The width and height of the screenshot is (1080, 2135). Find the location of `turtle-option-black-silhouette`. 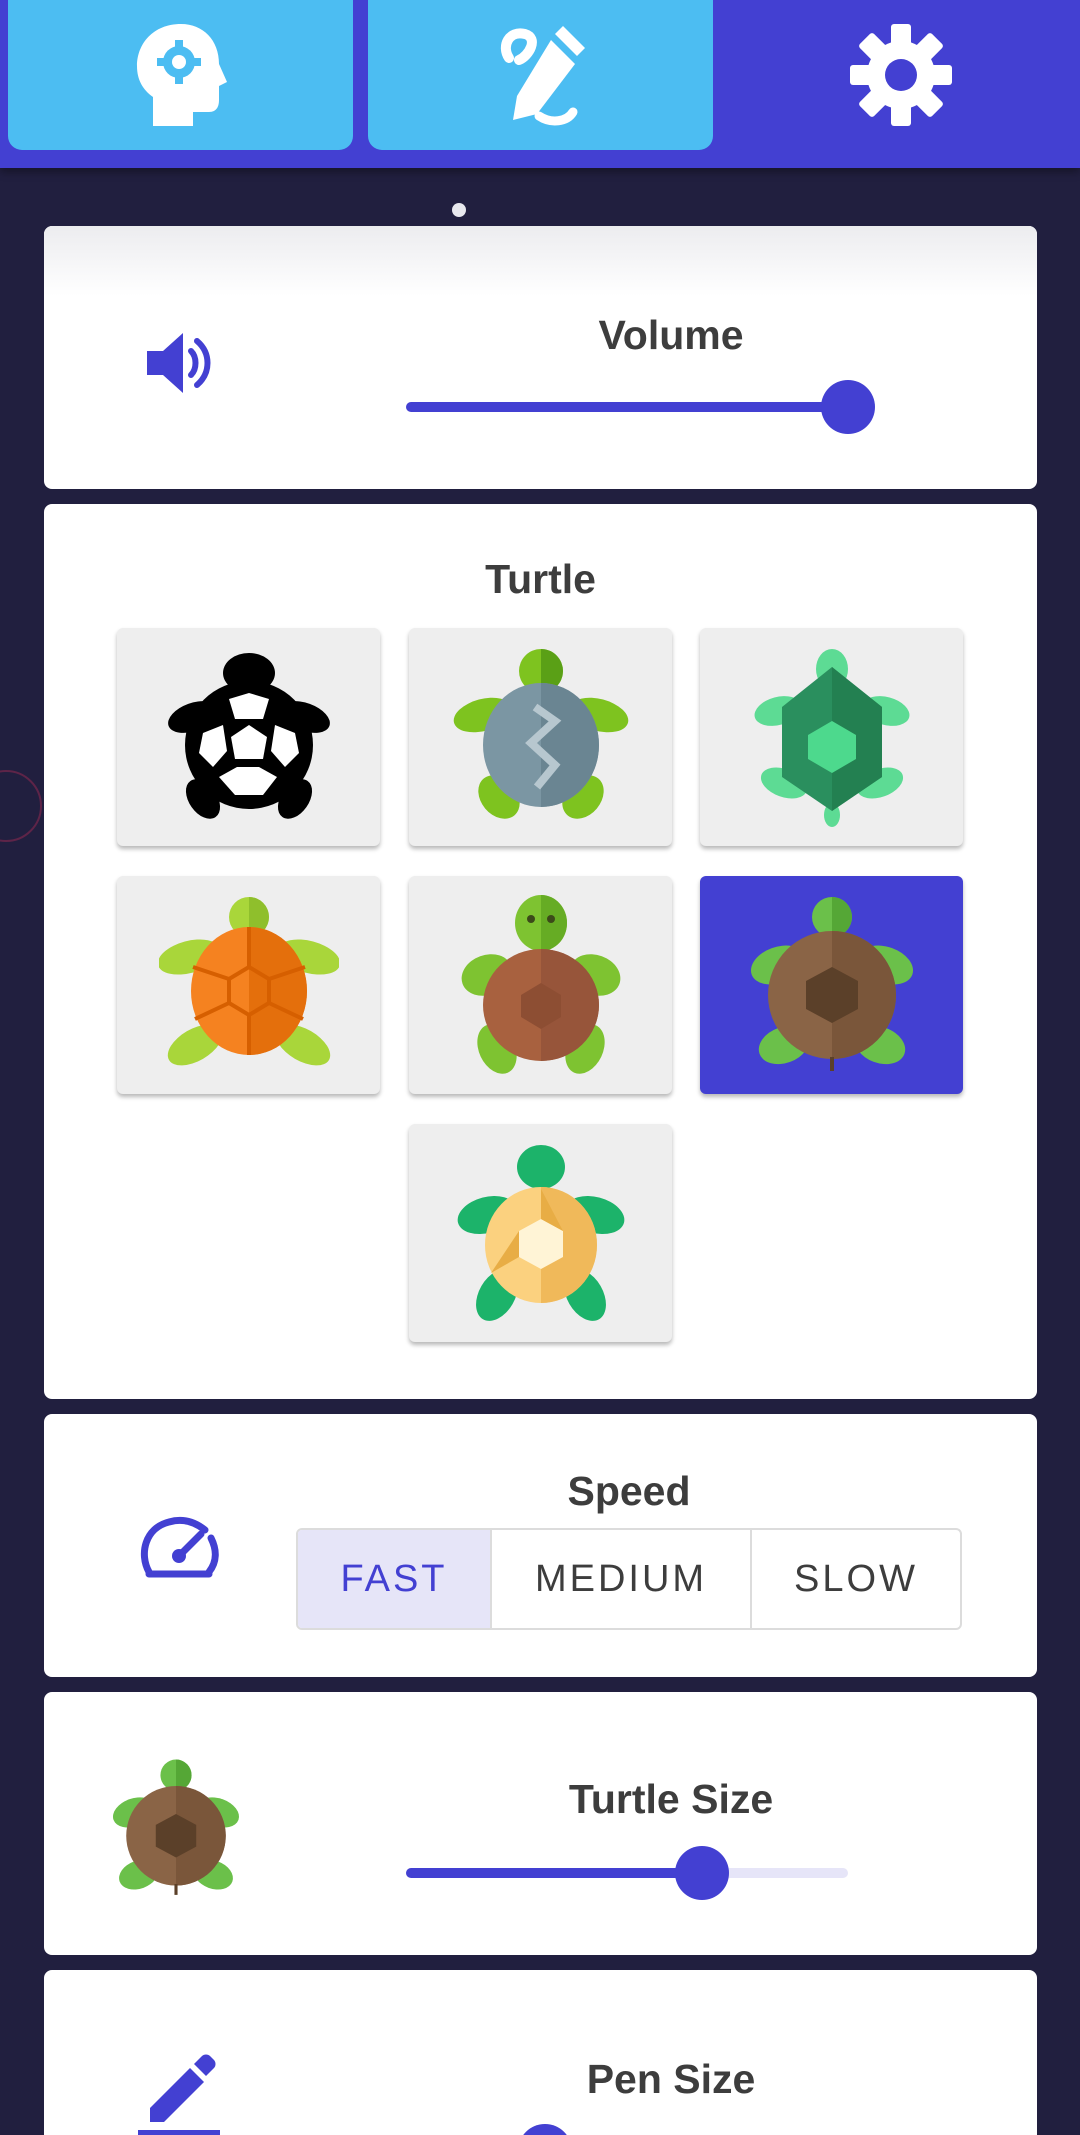

turtle-option-black-silhouette is located at coordinates (248, 737).